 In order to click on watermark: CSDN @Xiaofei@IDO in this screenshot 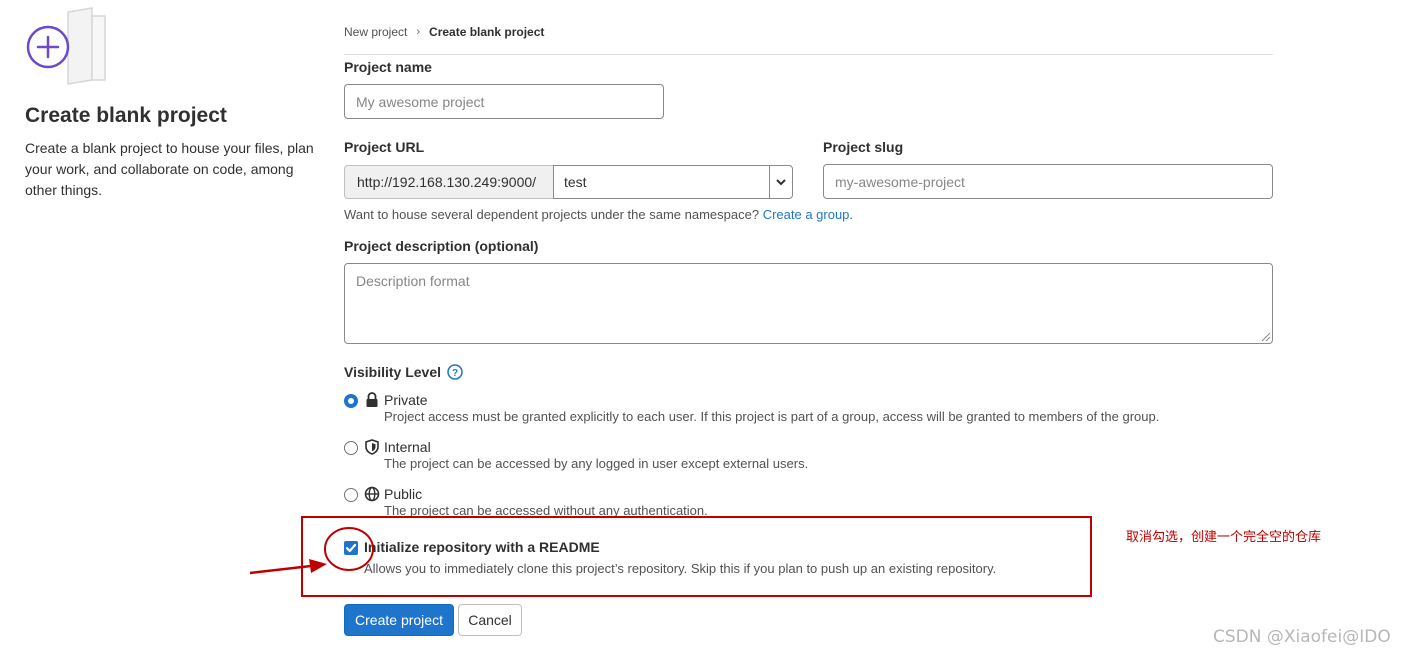, I will do `click(1302, 637)`.